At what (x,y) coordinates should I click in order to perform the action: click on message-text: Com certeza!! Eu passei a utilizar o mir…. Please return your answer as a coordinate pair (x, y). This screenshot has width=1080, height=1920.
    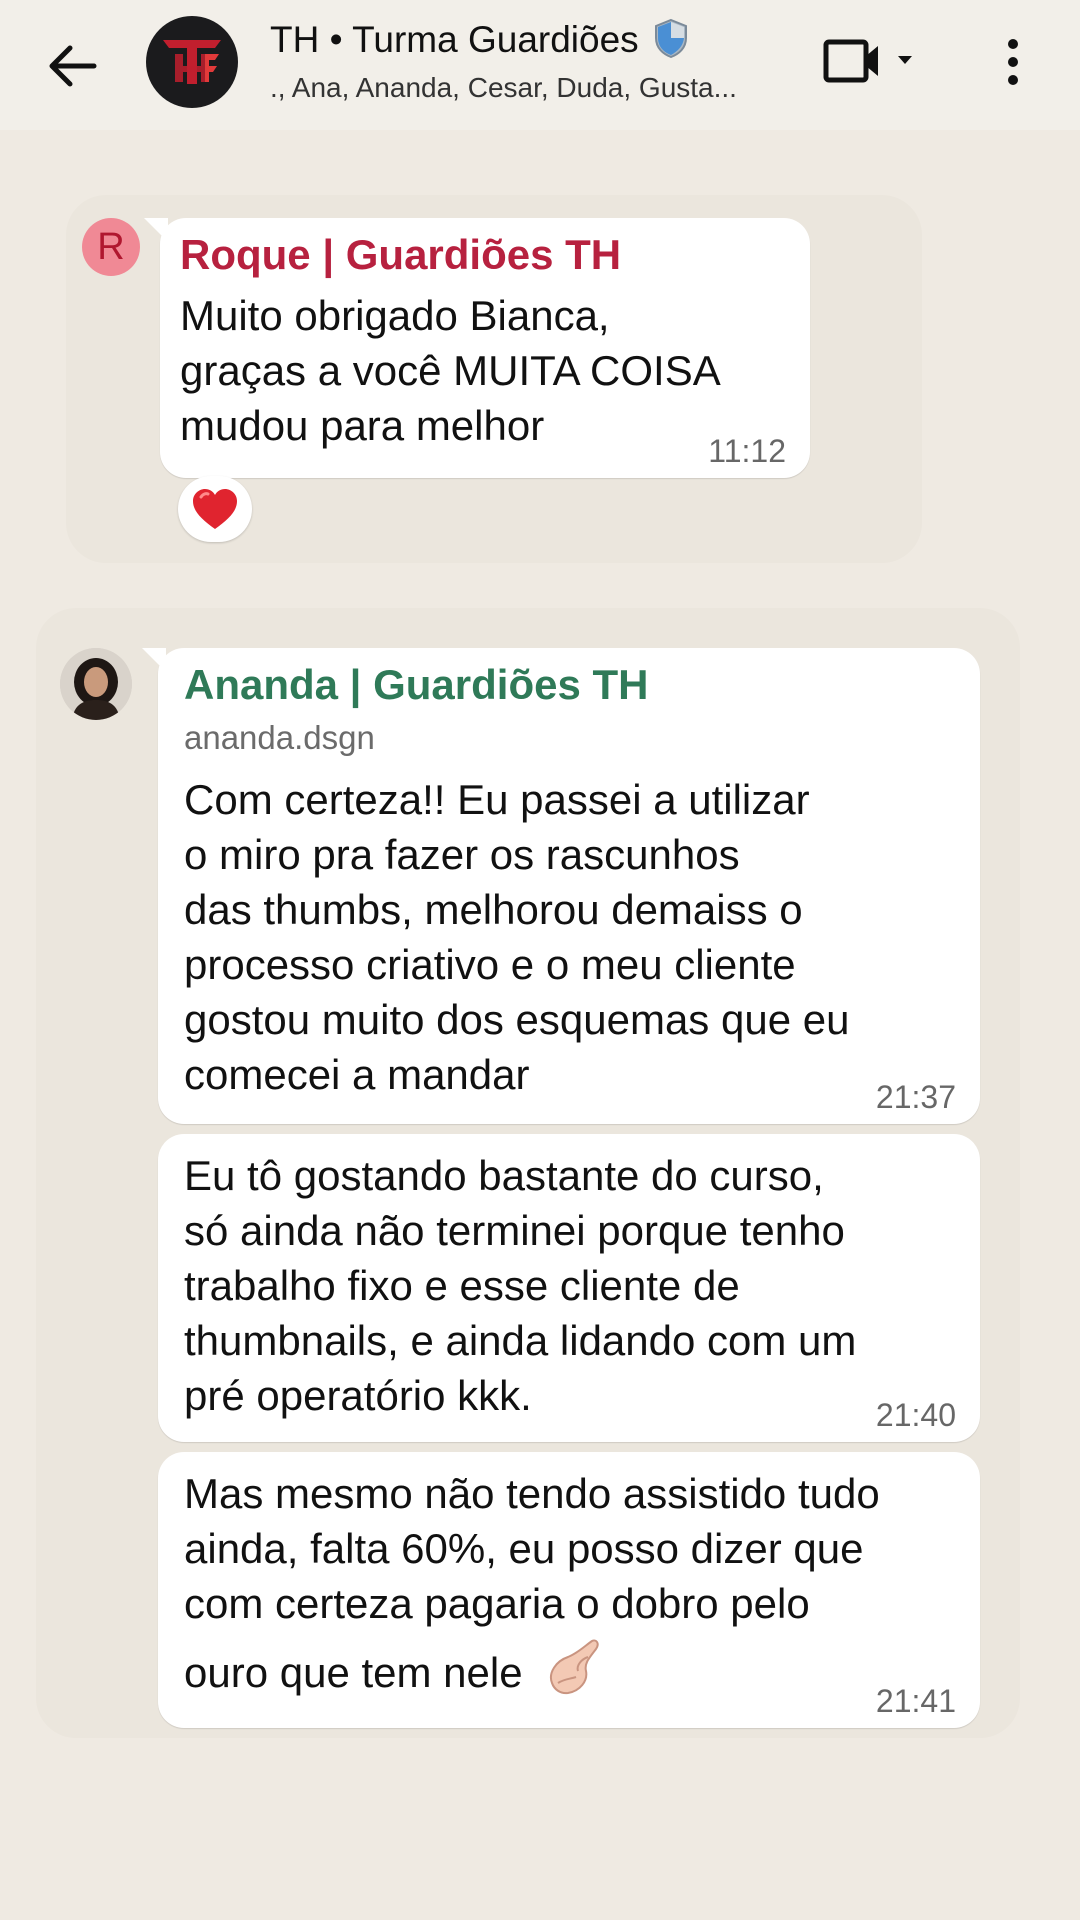
    Looking at the image, I should click on (517, 937).